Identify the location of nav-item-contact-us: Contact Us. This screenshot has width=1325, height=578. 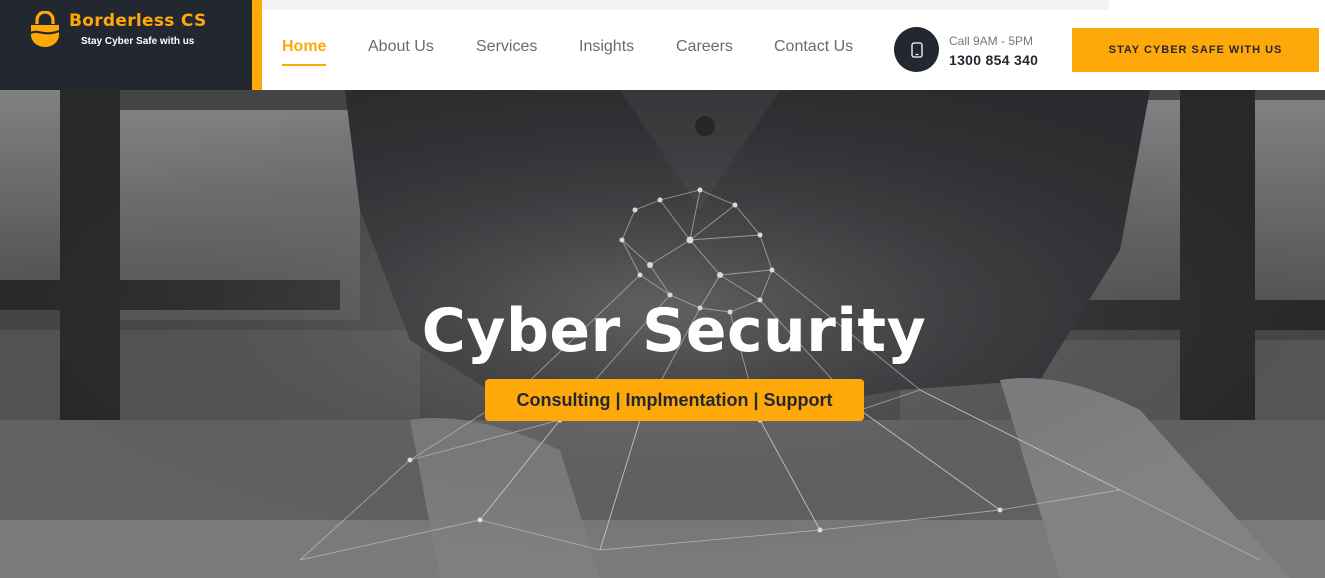
(813, 47).